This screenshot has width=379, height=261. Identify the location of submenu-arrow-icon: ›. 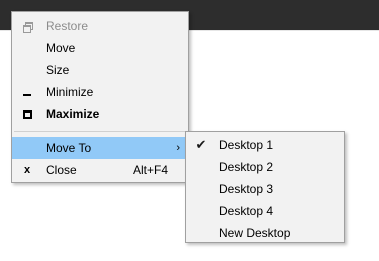
(178, 148).